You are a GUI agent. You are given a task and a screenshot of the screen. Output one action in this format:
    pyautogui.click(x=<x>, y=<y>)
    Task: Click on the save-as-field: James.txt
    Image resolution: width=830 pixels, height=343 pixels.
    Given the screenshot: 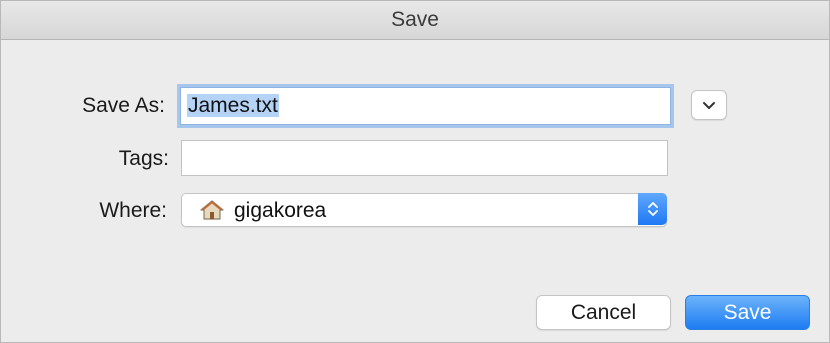 What is the action you would take?
    pyautogui.click(x=425, y=106)
    